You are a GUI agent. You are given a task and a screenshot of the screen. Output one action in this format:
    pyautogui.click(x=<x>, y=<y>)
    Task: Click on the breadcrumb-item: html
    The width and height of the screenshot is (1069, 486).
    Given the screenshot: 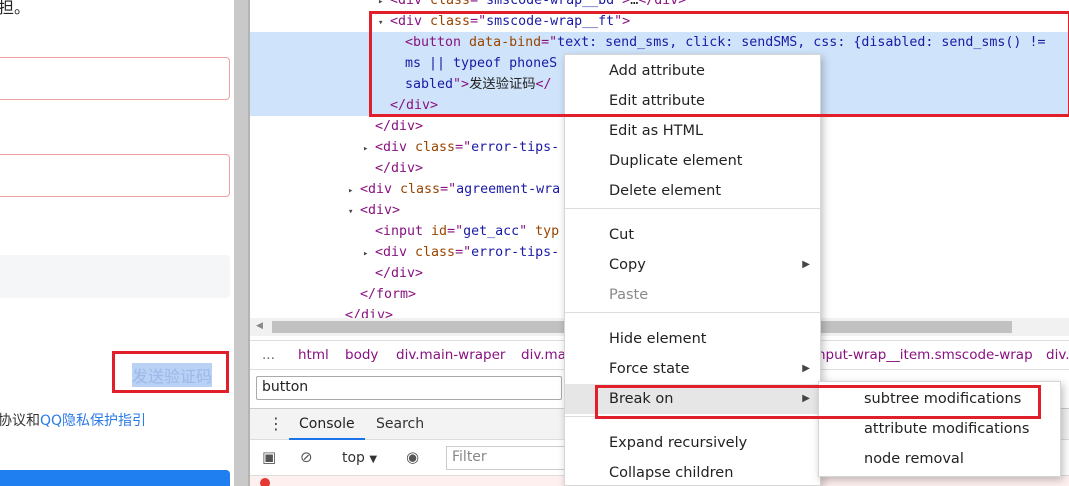 What is the action you would take?
    pyautogui.click(x=313, y=355)
    